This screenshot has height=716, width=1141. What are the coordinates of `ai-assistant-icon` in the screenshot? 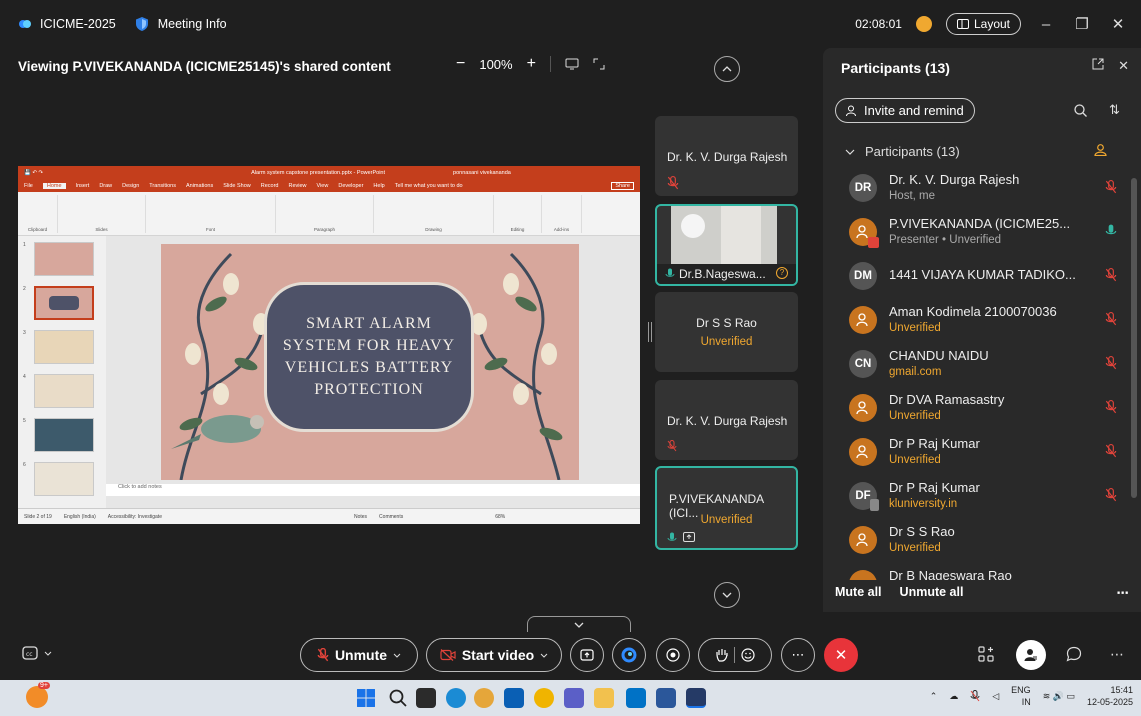 It's located at (629, 655).